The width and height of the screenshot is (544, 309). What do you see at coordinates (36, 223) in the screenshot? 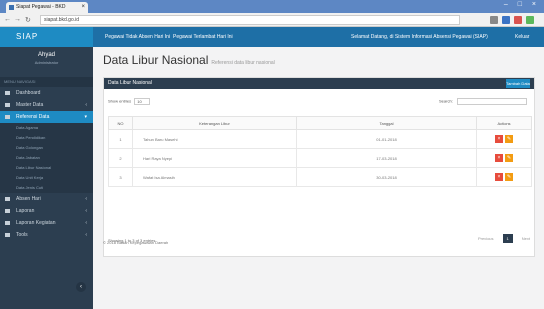
I see `sidebar-item-label: Laporan Kegiatan` at bounding box center [36, 223].